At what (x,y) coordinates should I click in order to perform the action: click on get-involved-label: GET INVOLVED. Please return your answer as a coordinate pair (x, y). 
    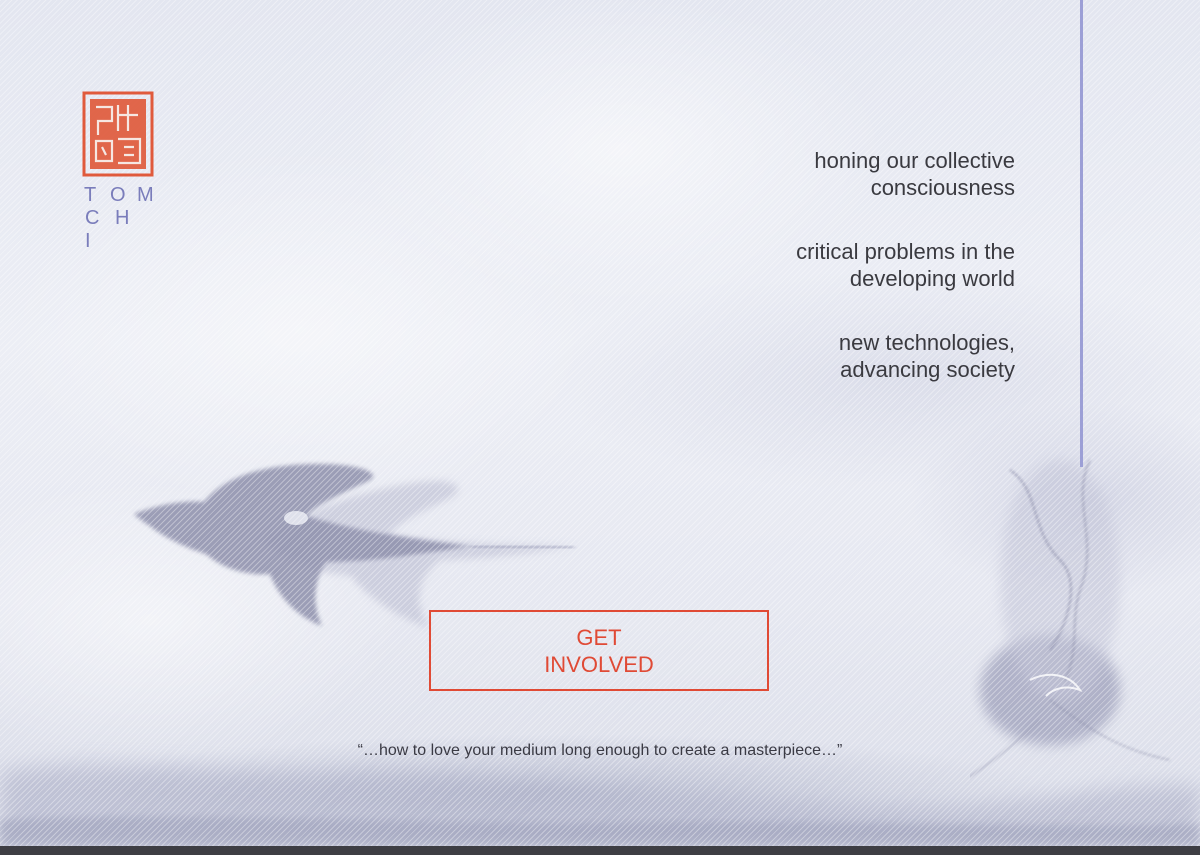
    Looking at the image, I should click on (599, 650).